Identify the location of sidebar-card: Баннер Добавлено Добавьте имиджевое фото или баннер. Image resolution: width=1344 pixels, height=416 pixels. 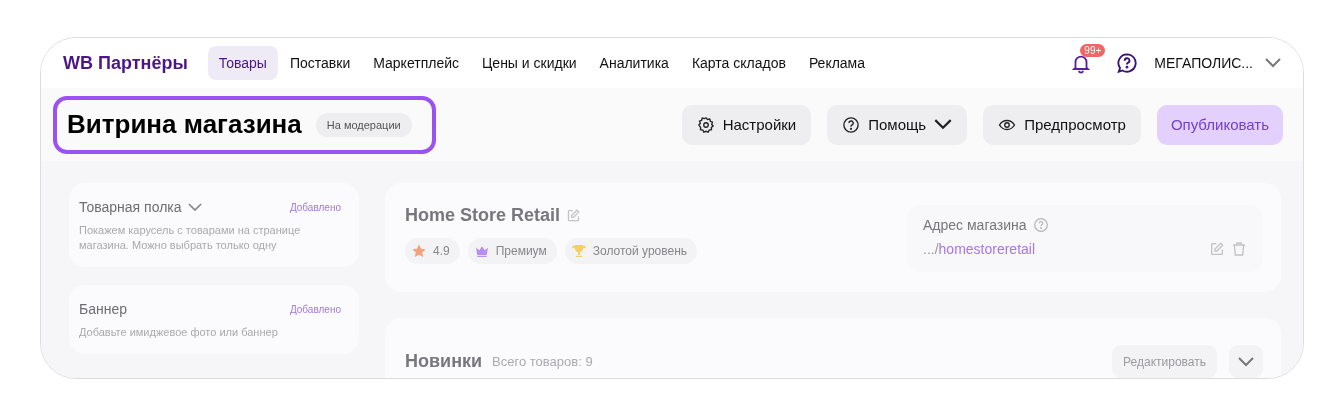
(214, 319).